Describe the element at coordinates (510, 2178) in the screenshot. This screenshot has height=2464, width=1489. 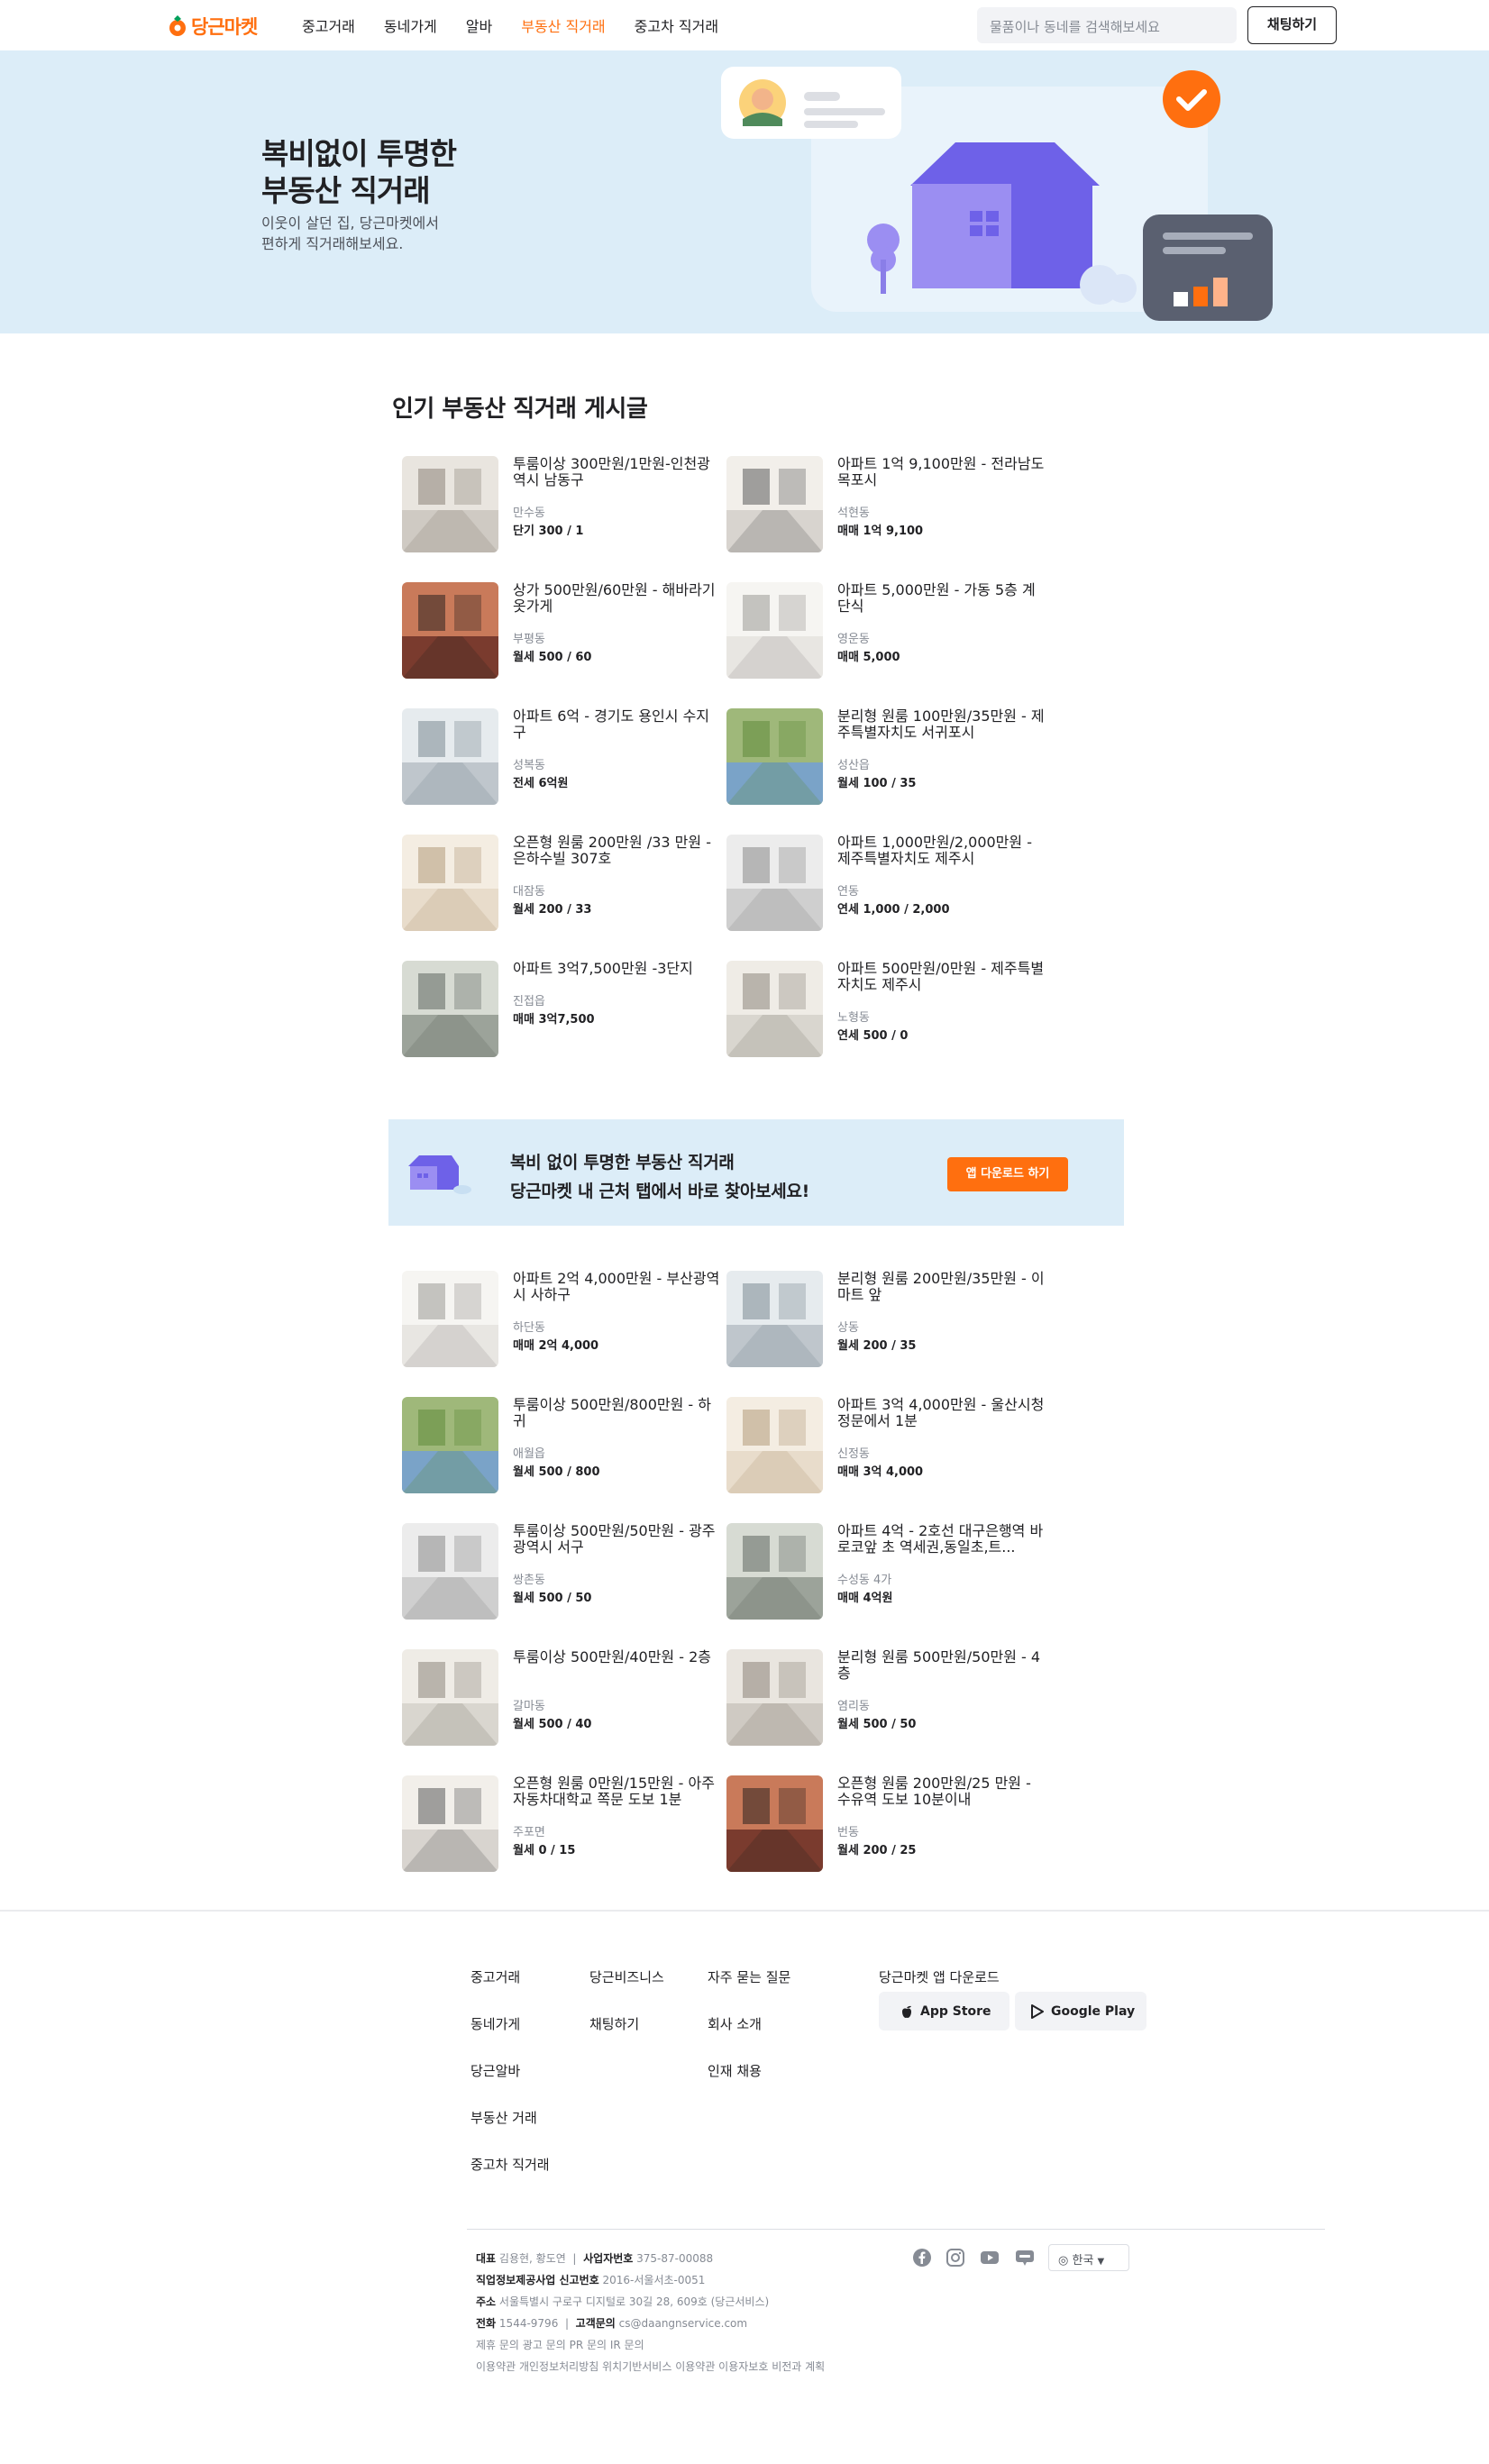
I see `footer-link: 중고차 직거래` at that location.